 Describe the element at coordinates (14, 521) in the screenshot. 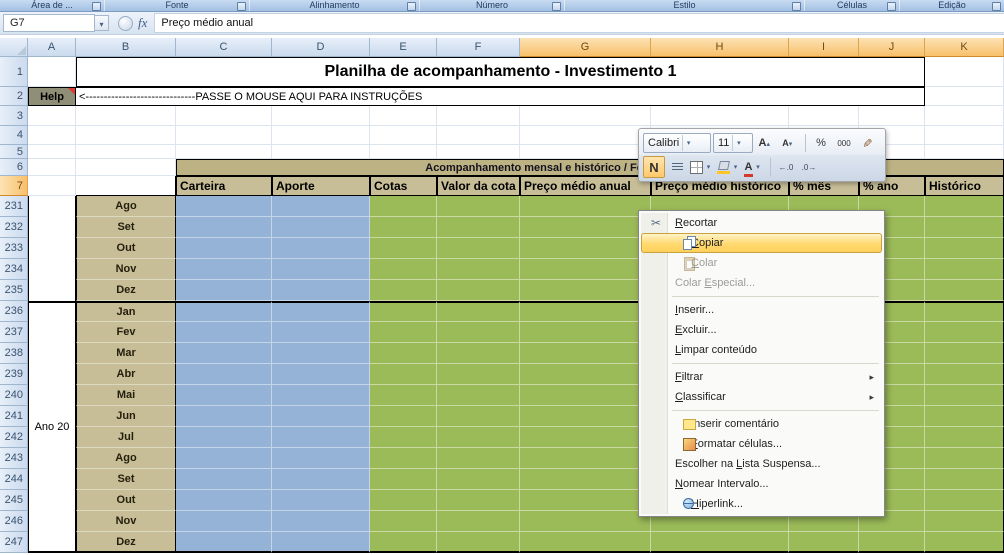

I see `row-header-246: 246` at that location.